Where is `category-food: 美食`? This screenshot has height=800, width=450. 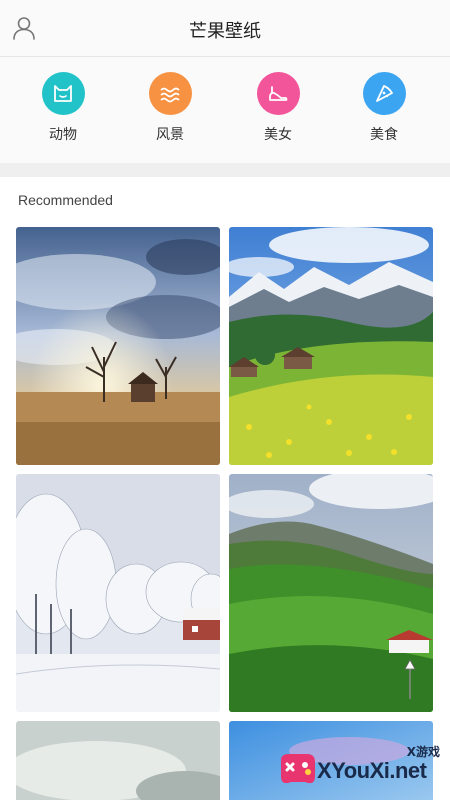 category-food: 美食 is located at coordinates (384, 108).